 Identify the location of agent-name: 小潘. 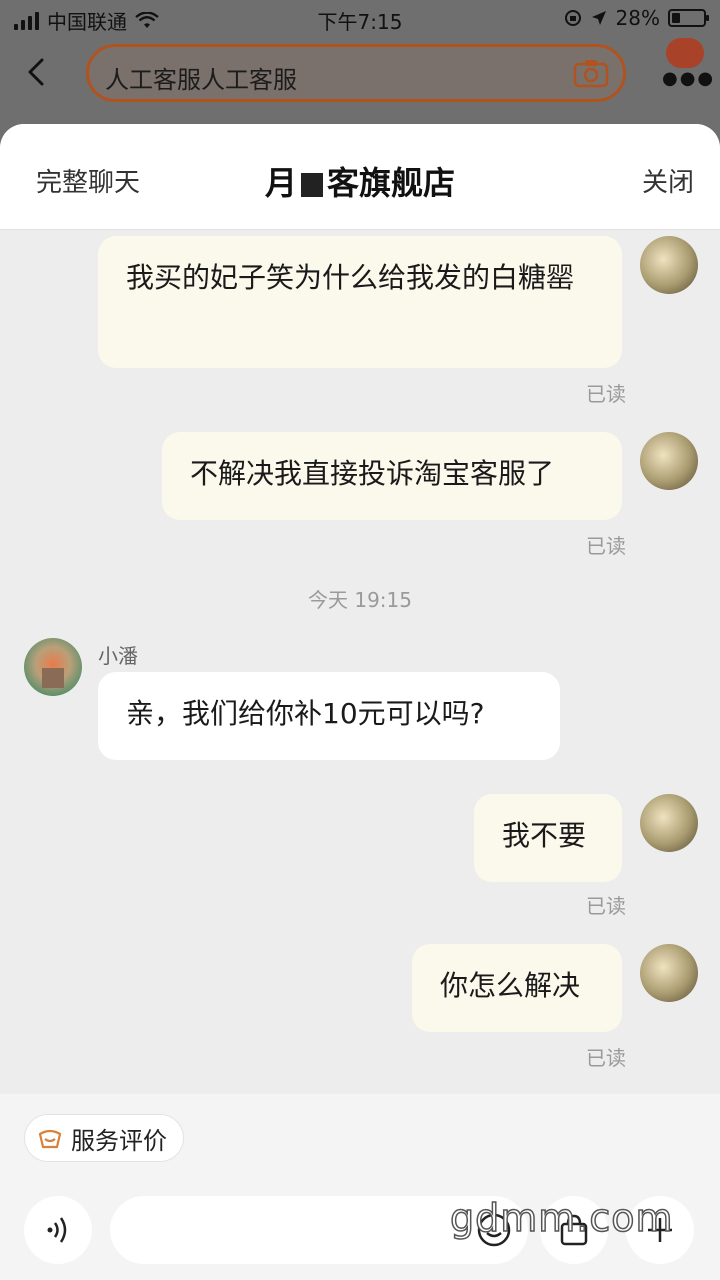
(118, 656).